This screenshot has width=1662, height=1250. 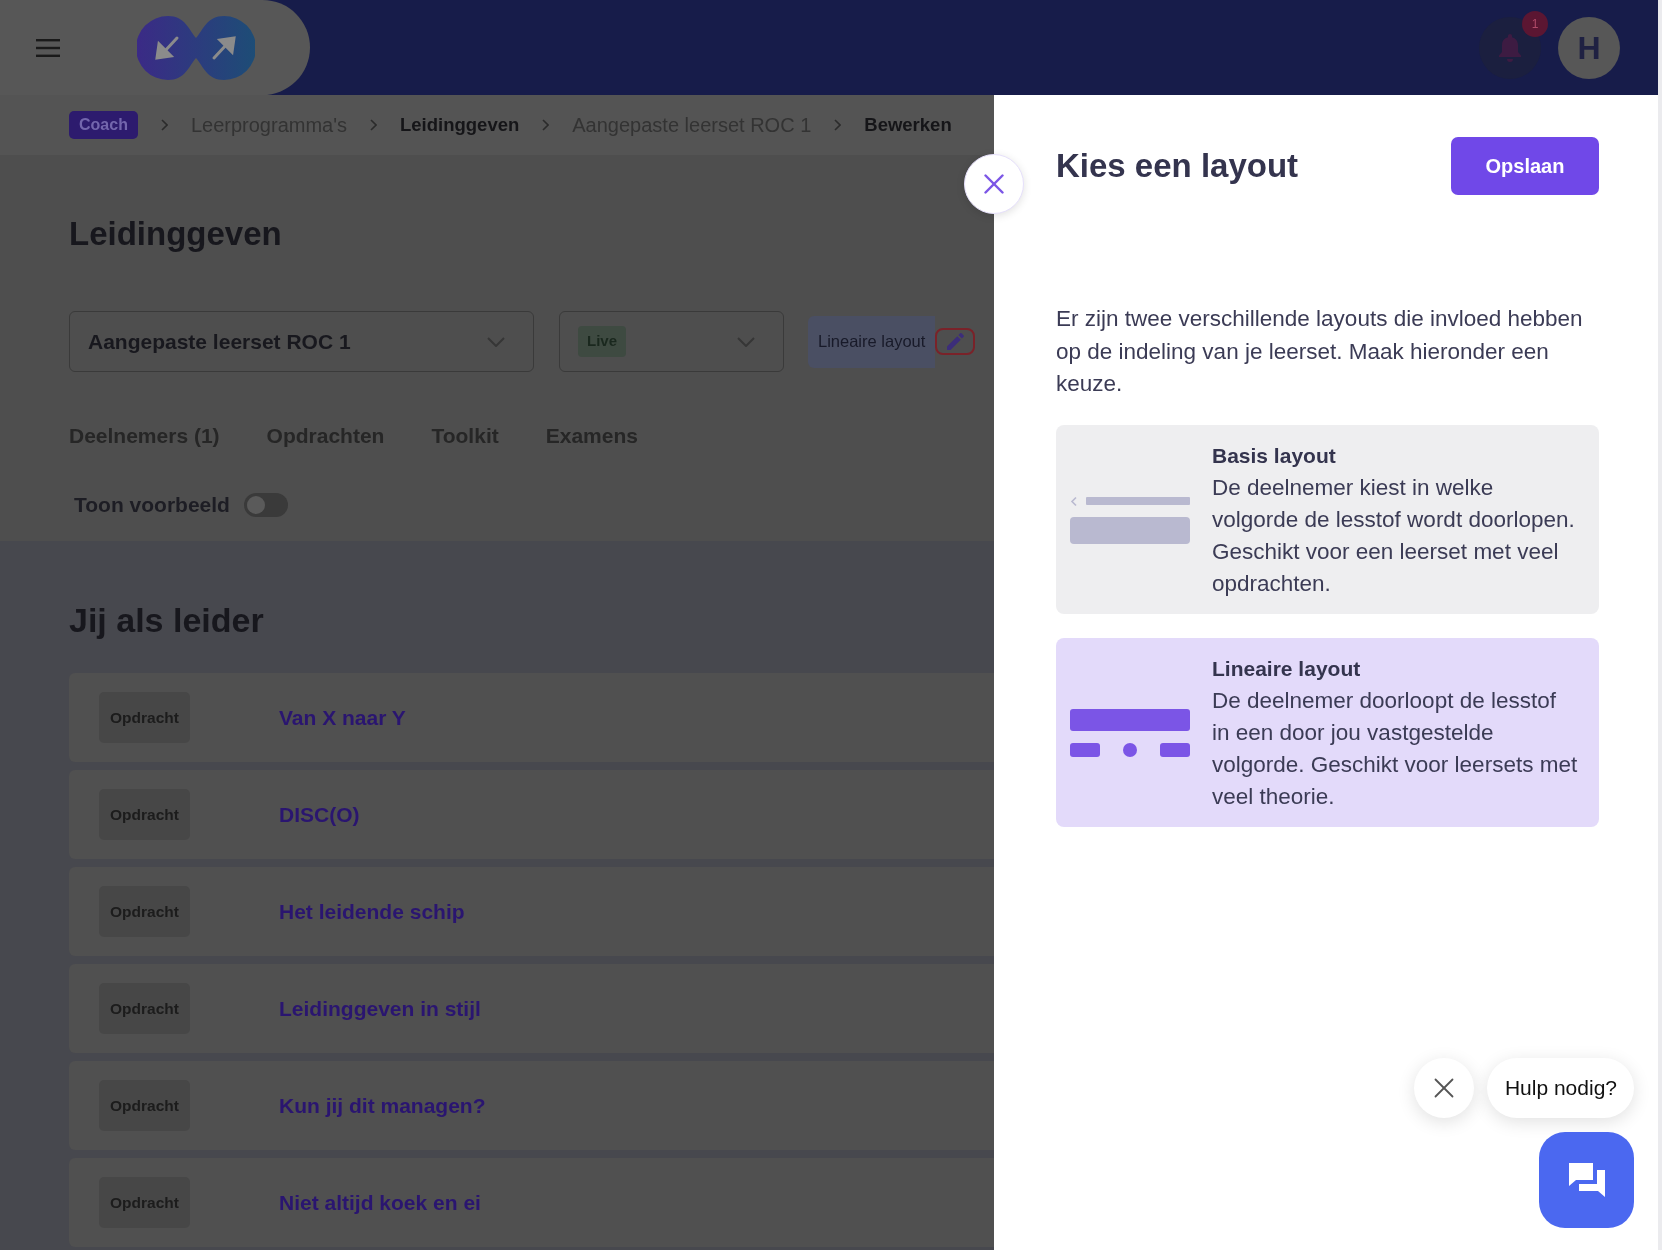 What do you see at coordinates (1287, 668) in the screenshot?
I see `option-title: Lineaire layout` at bounding box center [1287, 668].